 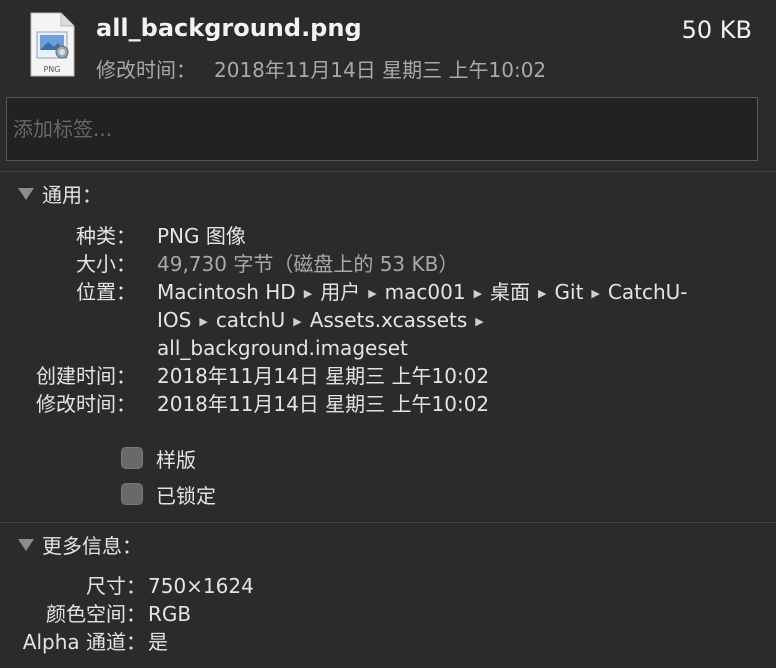 I want to click on path-item: Git, so click(x=569, y=292).